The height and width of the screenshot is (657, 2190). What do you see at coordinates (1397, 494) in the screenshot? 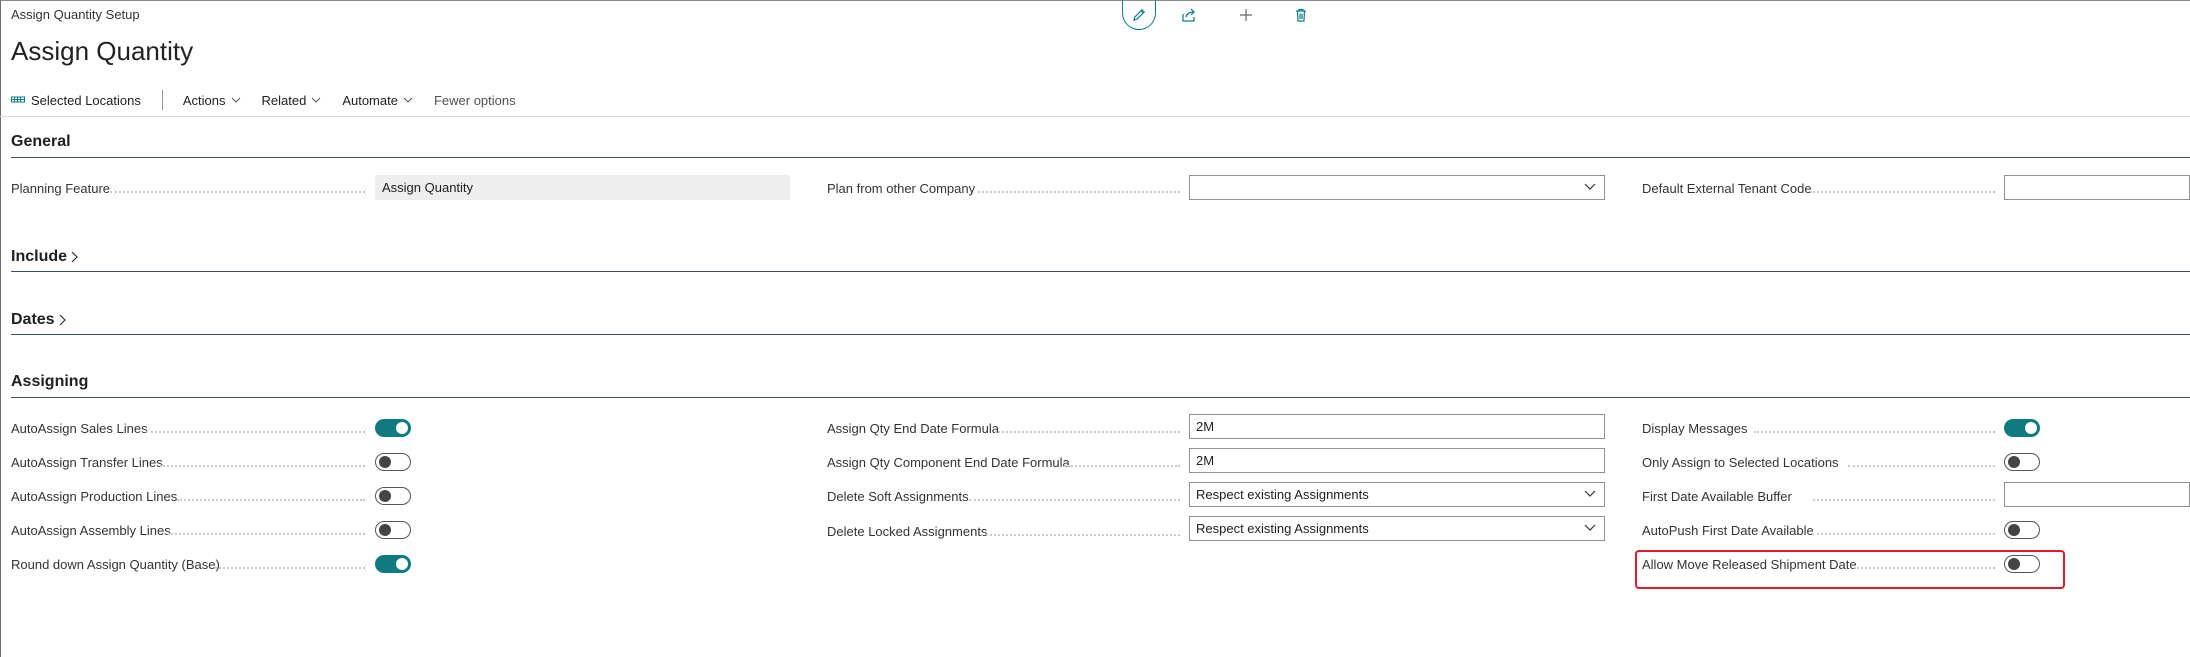
I see `delete-soft-assignments-select: Respect existing Assignments` at bounding box center [1397, 494].